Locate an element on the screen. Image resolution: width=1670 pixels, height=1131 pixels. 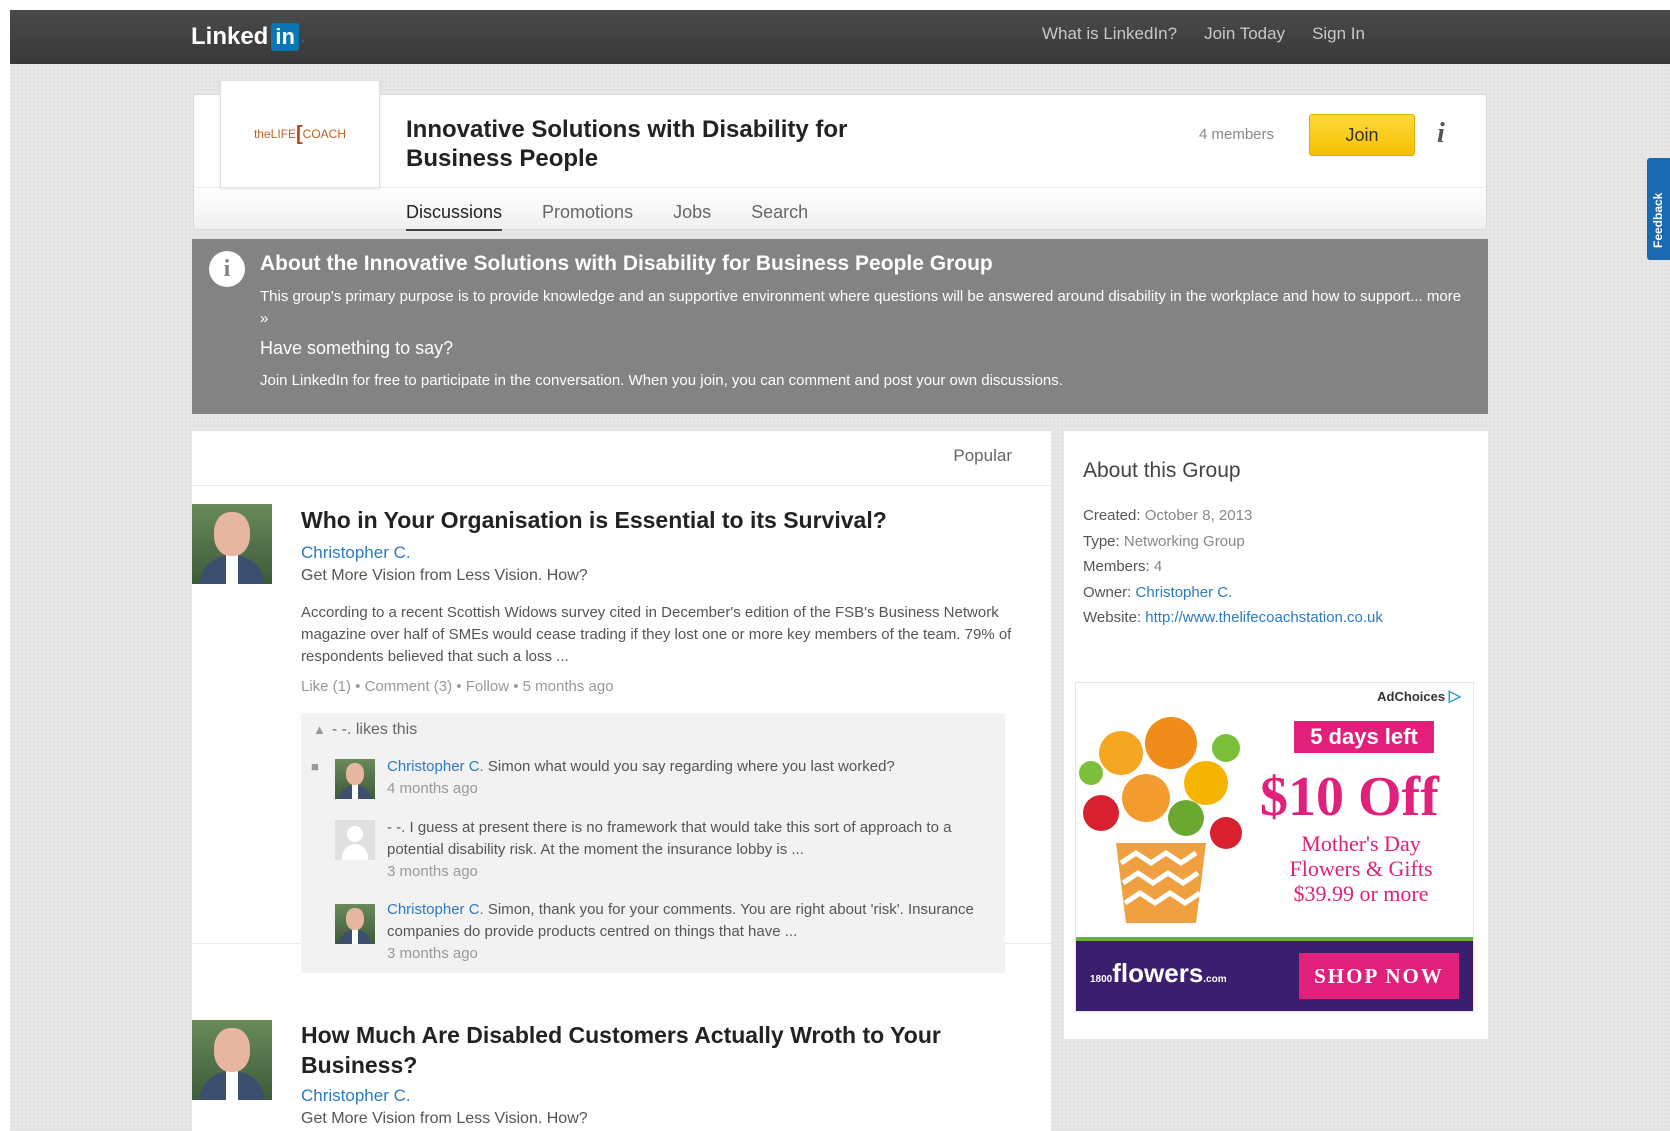
members-row: Members: 4 is located at coordinates (1233, 567).